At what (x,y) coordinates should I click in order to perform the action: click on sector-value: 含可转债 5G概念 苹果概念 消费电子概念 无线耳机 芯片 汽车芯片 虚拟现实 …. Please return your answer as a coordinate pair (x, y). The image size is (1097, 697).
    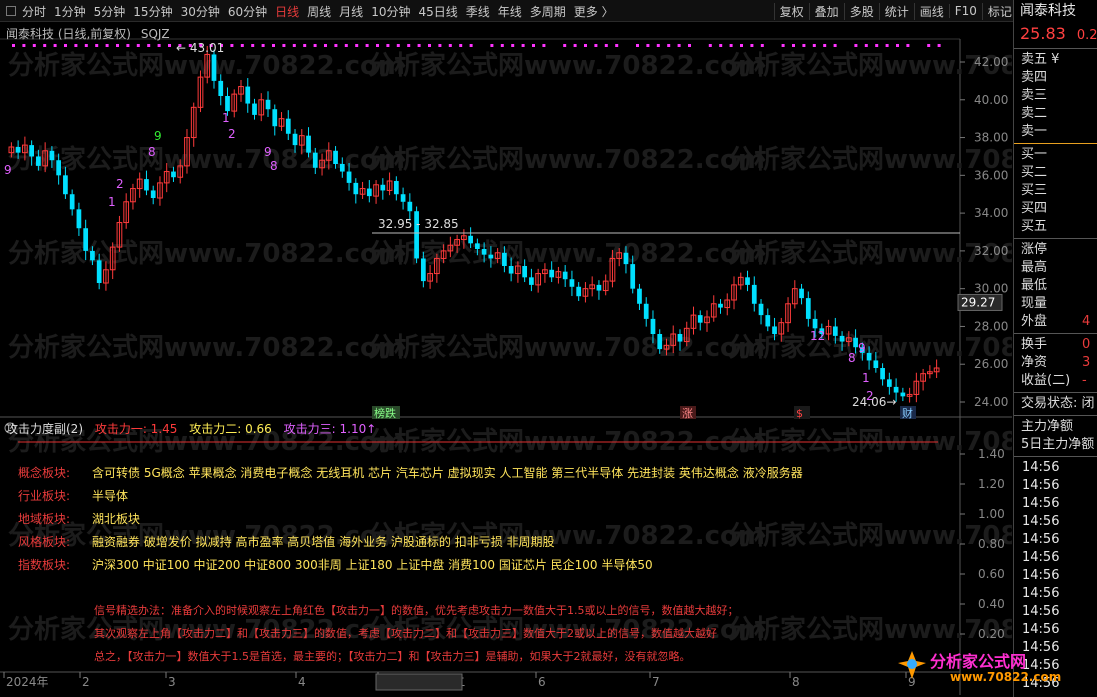
    Looking at the image, I should click on (447, 473).